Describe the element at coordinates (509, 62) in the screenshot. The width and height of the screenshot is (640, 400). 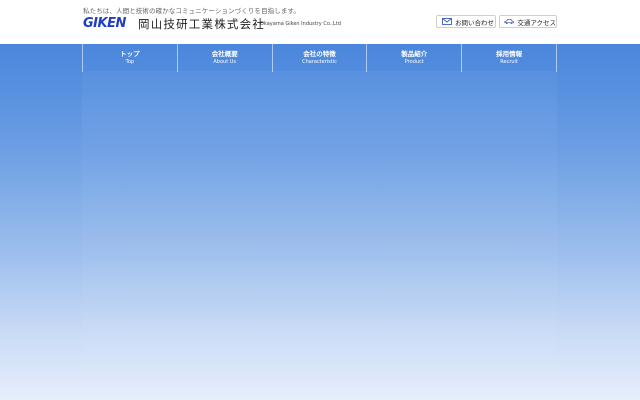
I see `nav-item-label-en: Recruit` at that location.